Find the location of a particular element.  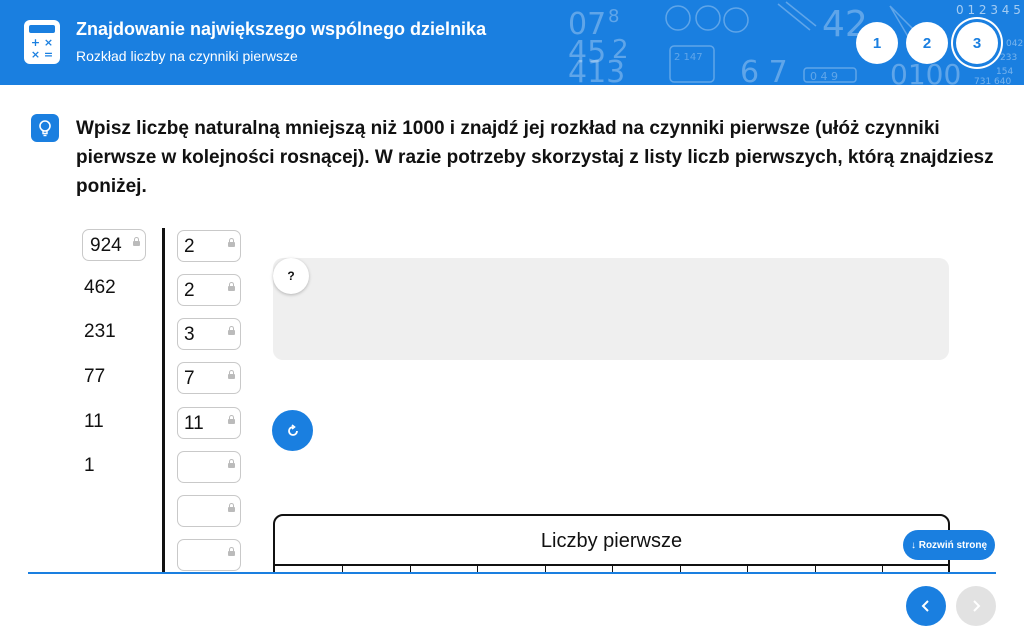

svg-text: 413 is located at coordinates (596, 70).